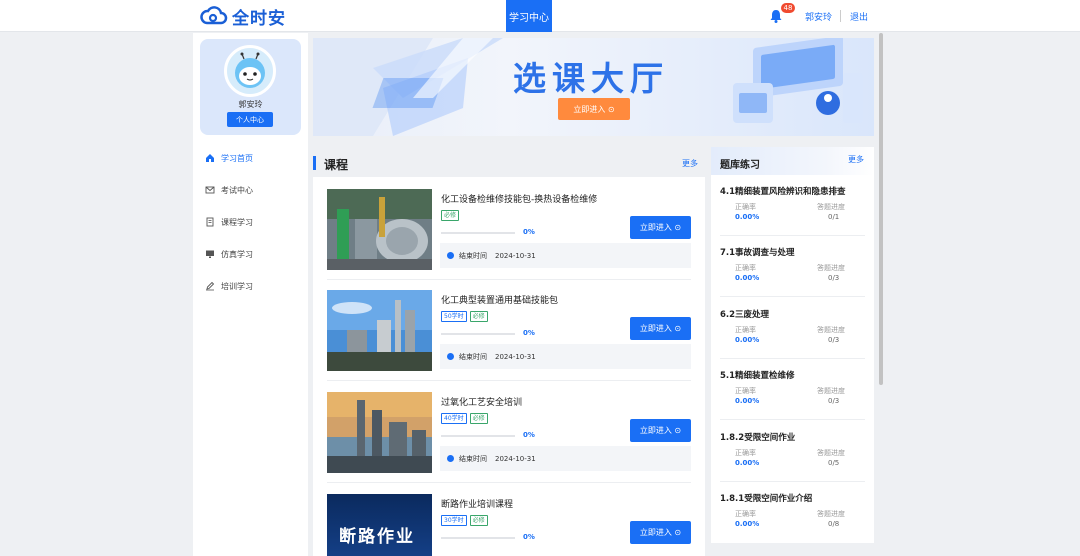  Describe the element at coordinates (856, 159) in the screenshot. I see `question-bank-more-link: 更多` at that location.